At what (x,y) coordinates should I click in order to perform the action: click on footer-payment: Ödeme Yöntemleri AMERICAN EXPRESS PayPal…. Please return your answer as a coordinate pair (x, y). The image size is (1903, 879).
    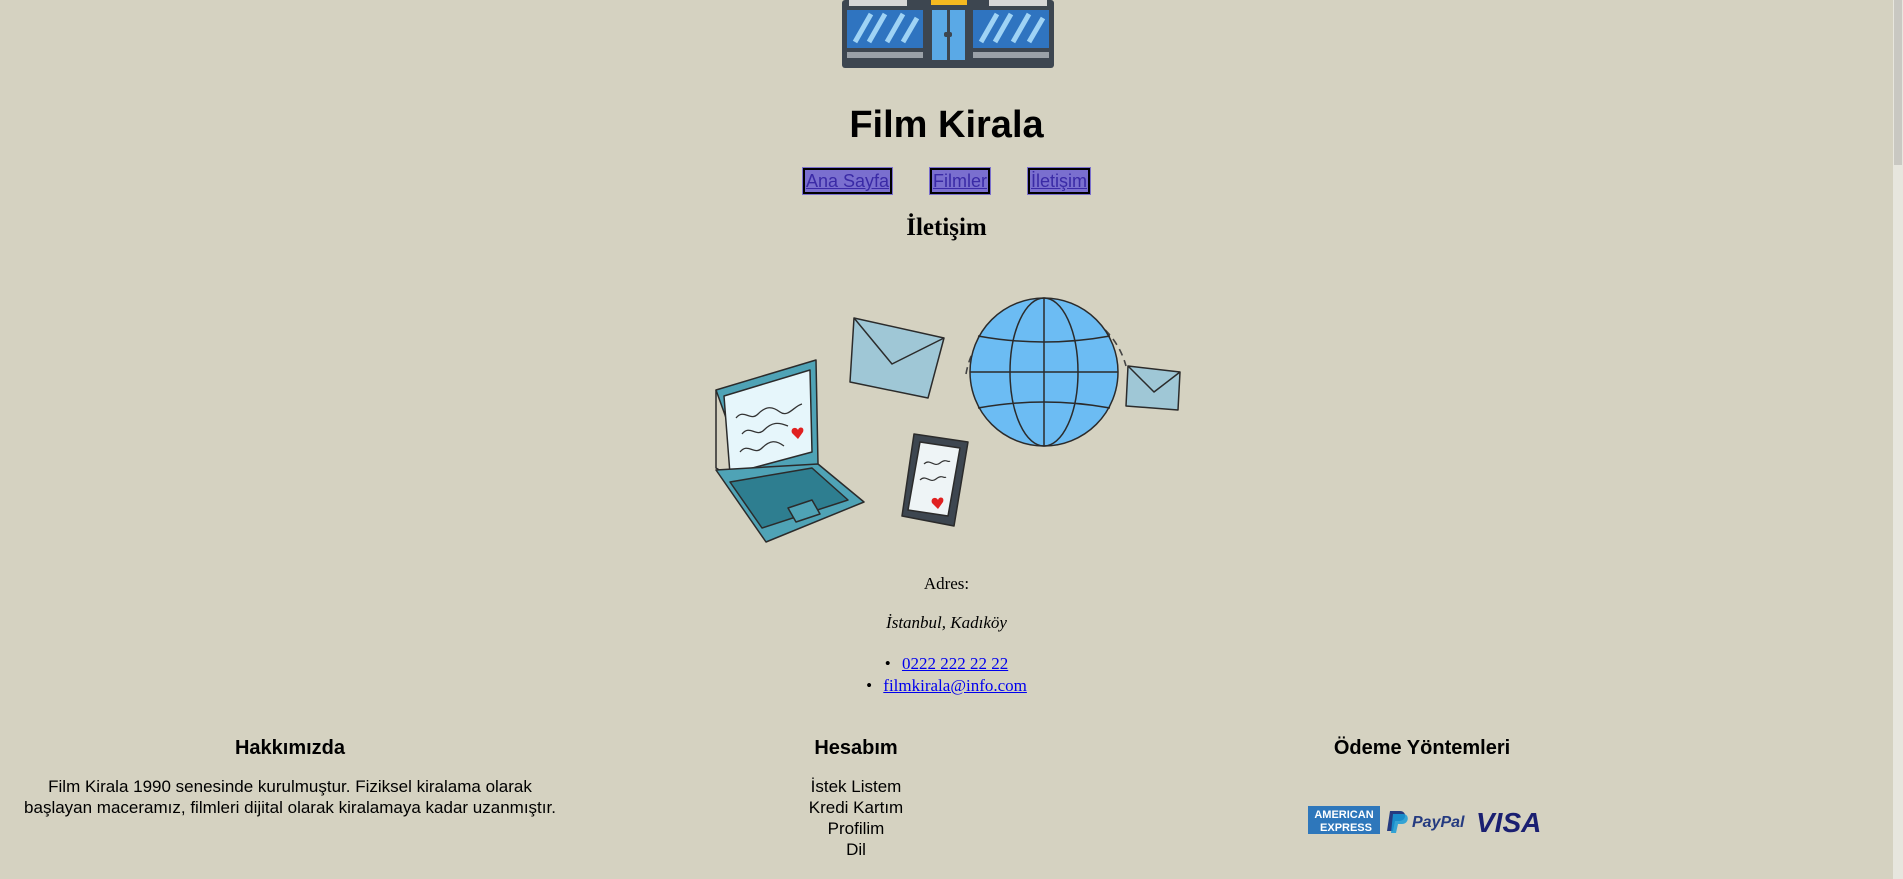
    Looking at the image, I should click on (1422, 785).